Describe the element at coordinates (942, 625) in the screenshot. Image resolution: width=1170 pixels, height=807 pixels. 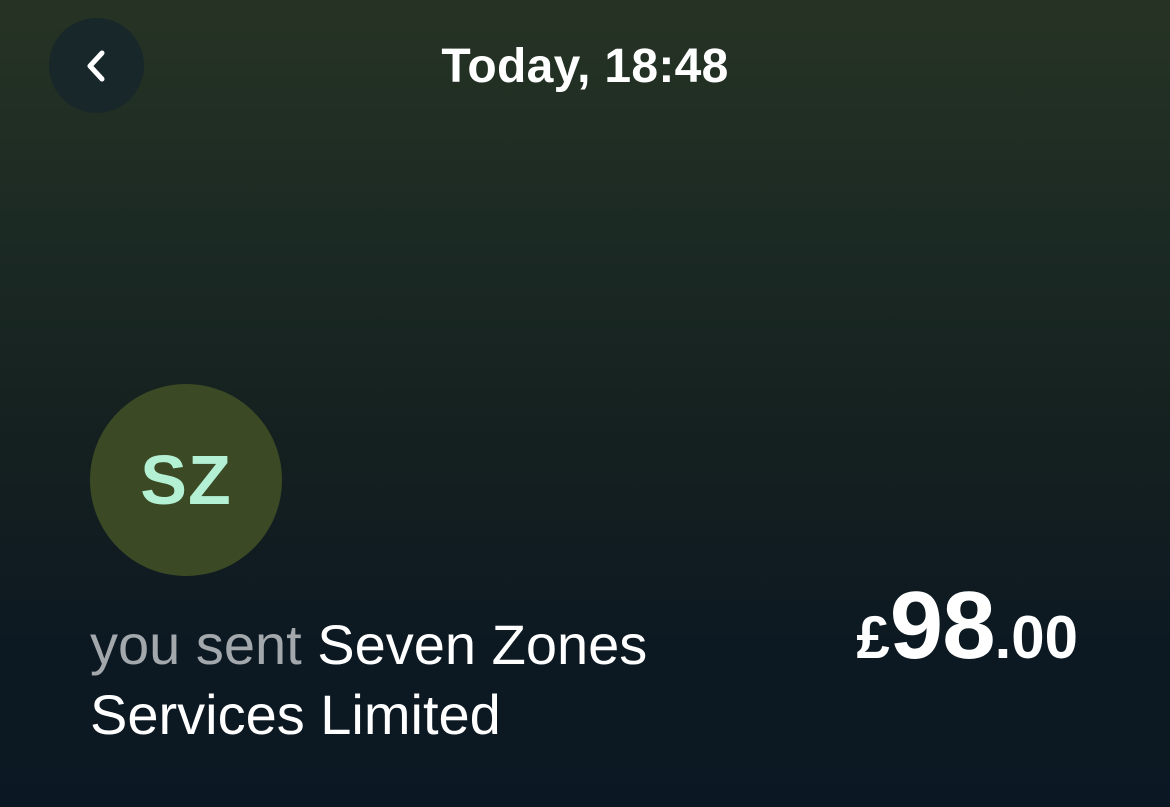
I see `amount-major: 98` at that location.